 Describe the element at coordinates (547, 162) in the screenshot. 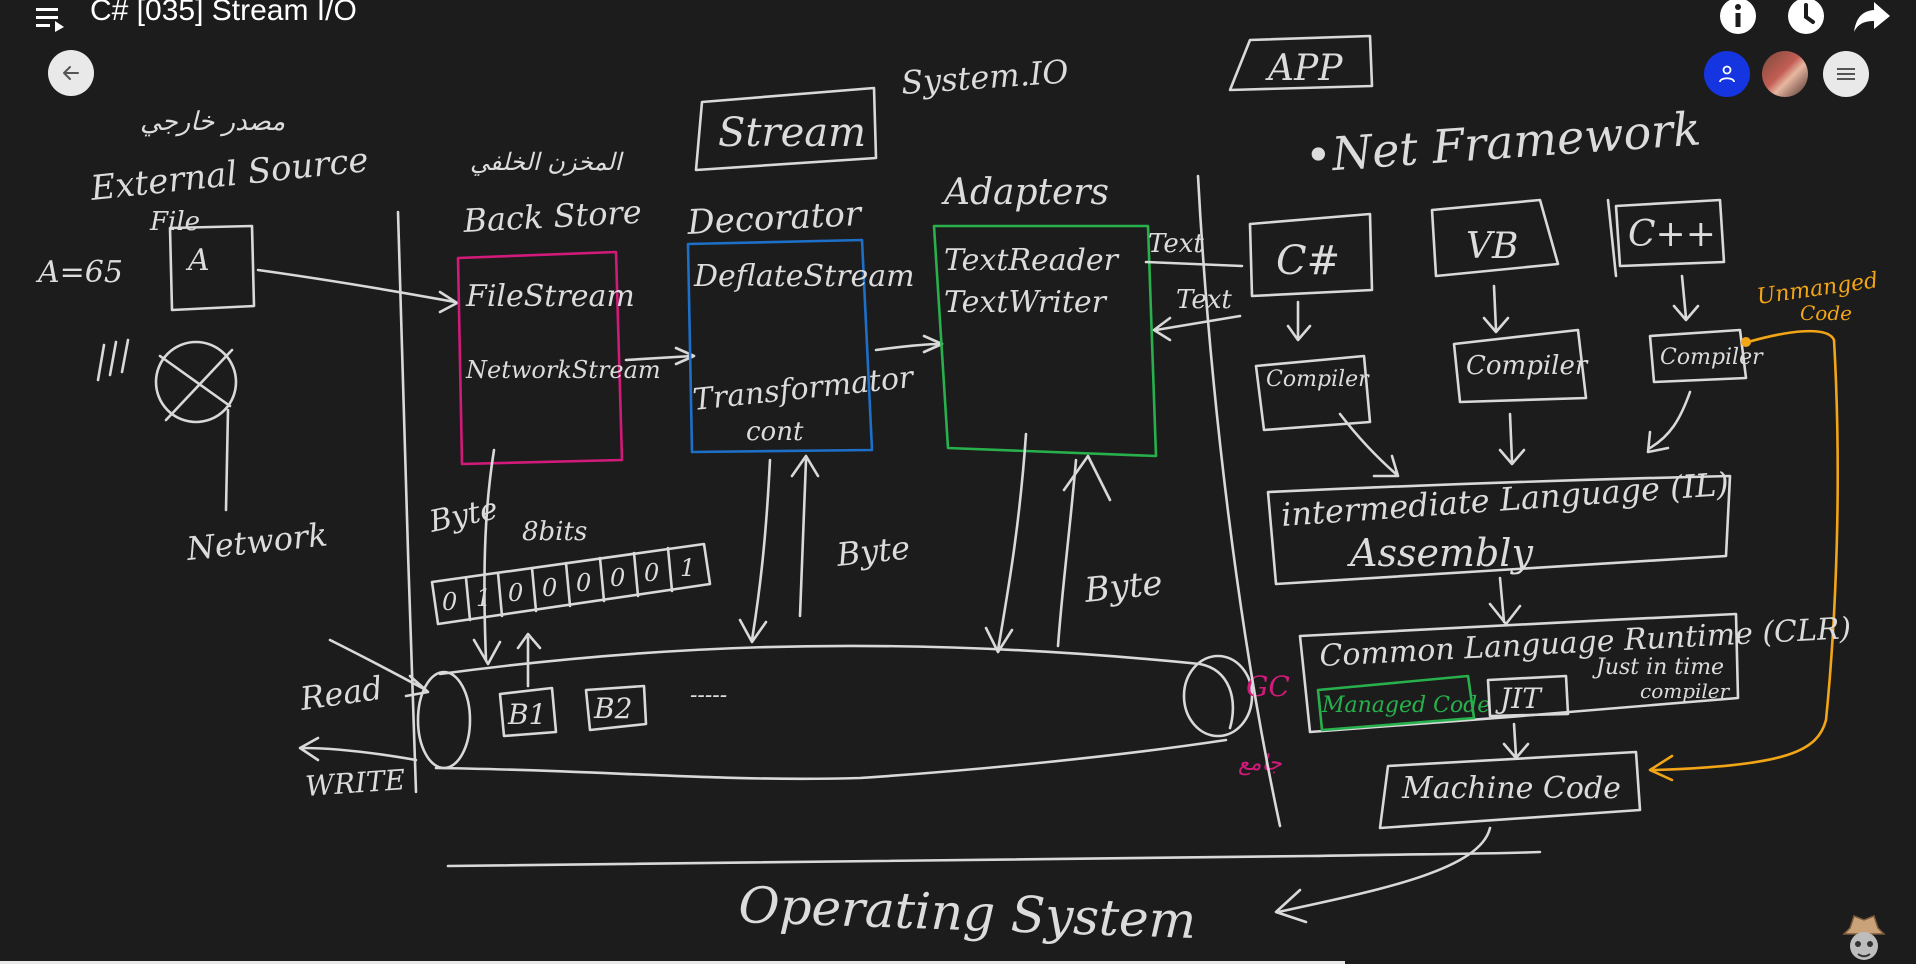

I see `arabic-backstore-label: المخزن الخلفي` at that location.